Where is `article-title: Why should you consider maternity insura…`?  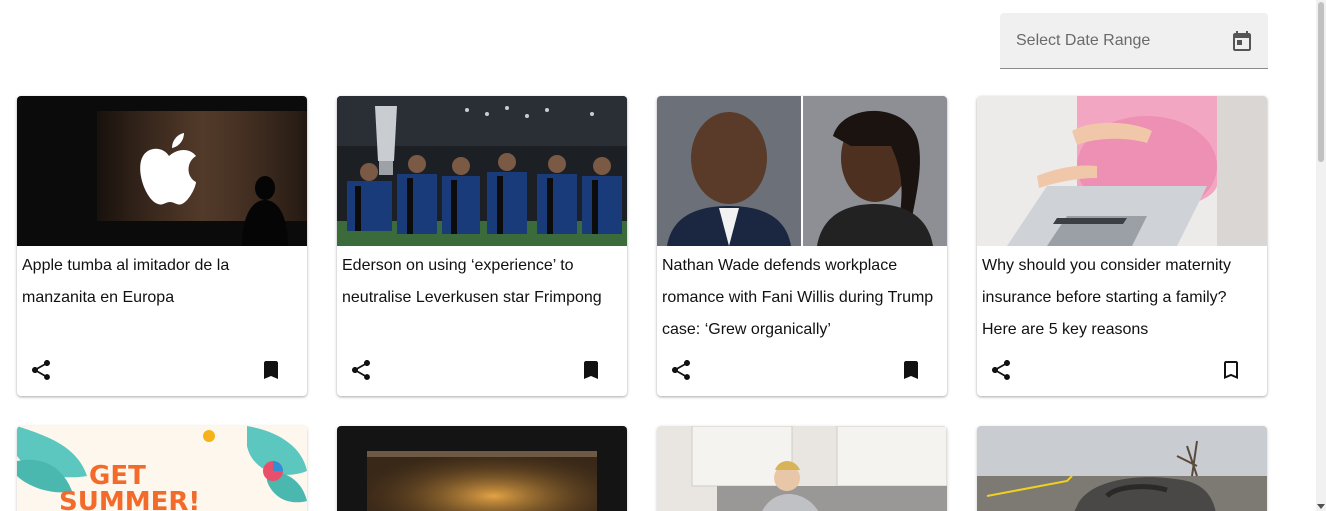
article-title: Why should you consider maternity insura… is located at coordinates (1122, 298).